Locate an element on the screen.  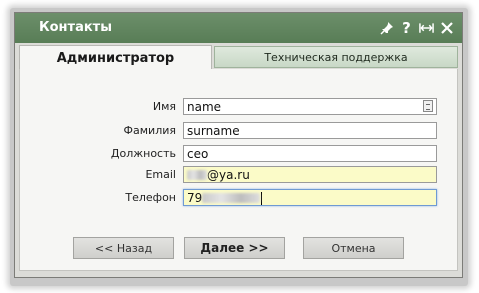
tab-label: Администратор is located at coordinates (115, 58).